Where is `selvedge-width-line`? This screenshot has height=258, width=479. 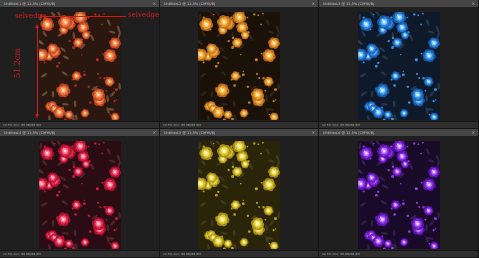 selvedge-width-line is located at coordinates (84, 16).